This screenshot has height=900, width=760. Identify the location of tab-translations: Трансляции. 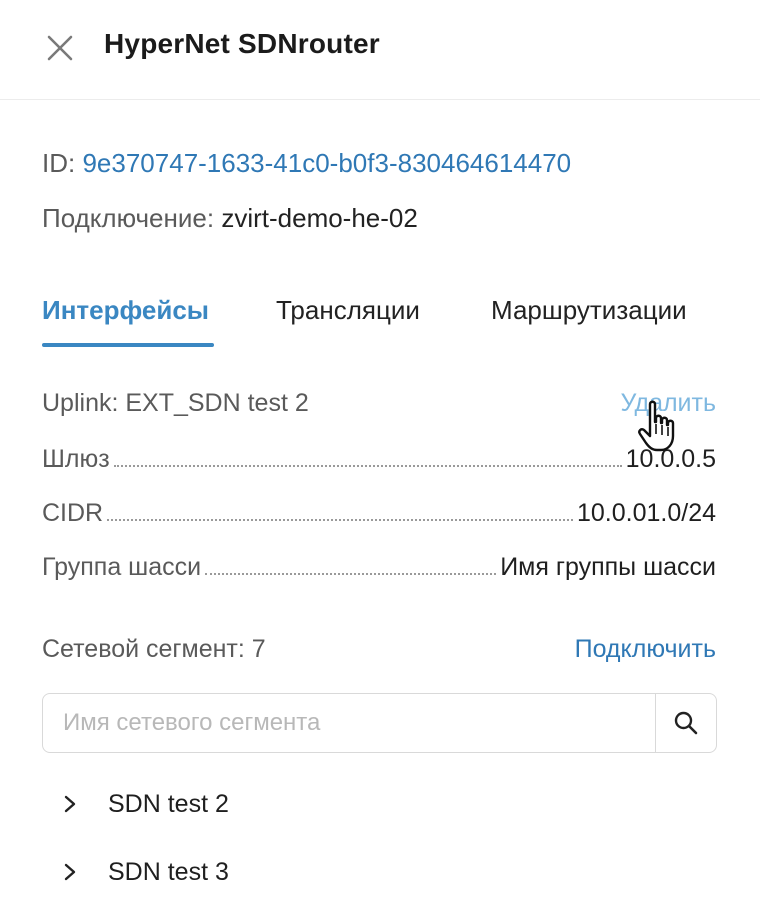
(348, 310).